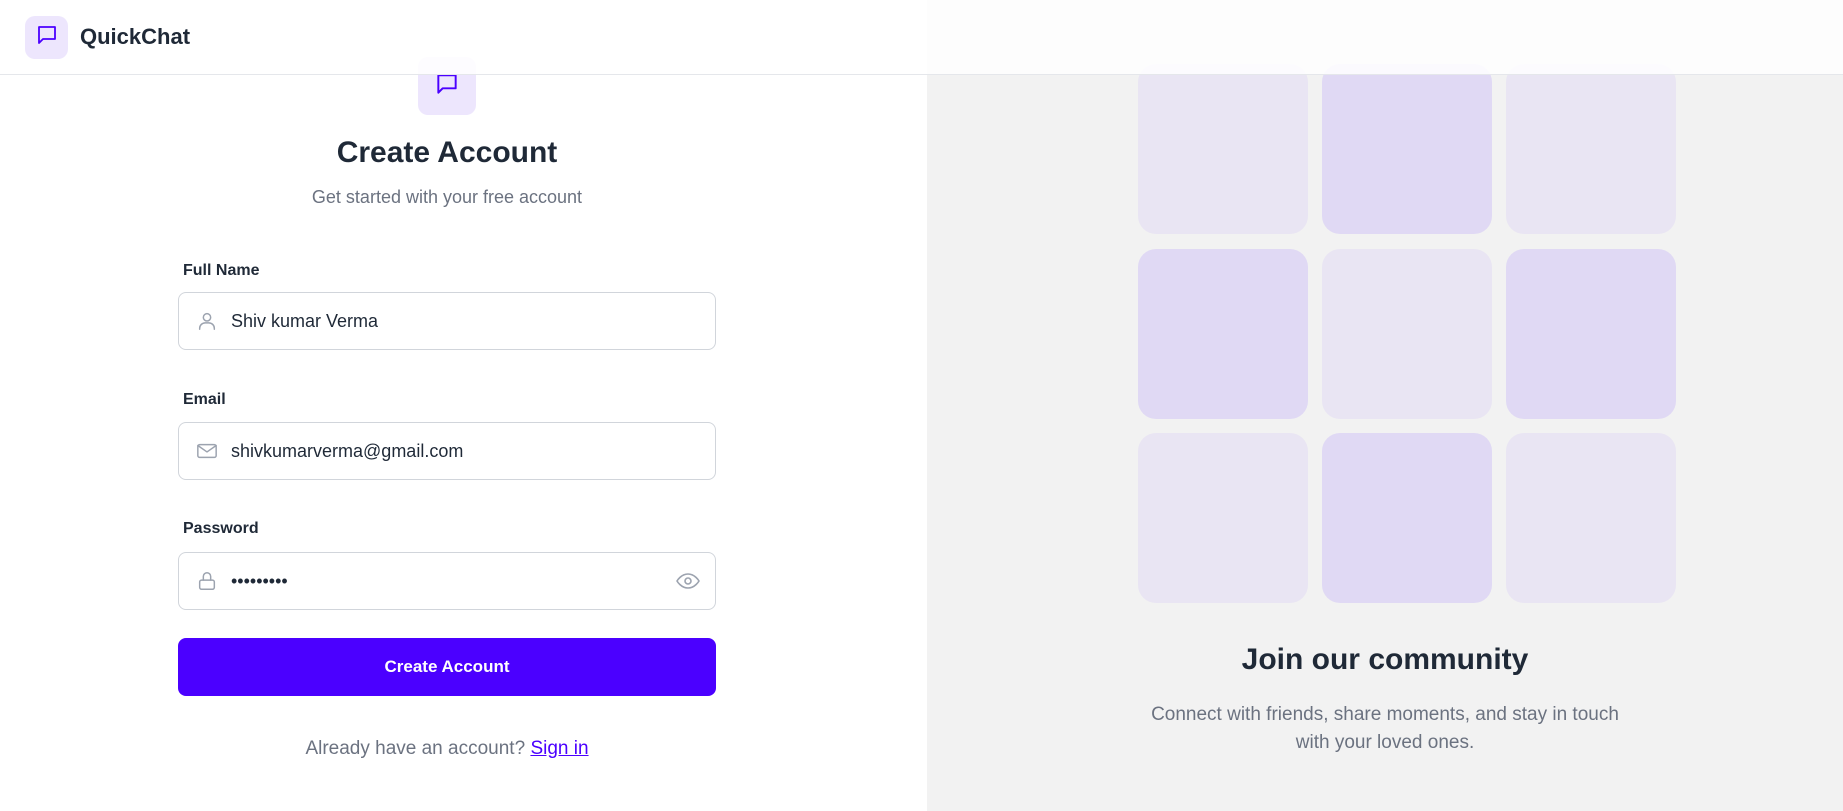 The width and height of the screenshot is (1843, 811). Describe the element at coordinates (207, 321) in the screenshot. I see `user-icon` at that location.